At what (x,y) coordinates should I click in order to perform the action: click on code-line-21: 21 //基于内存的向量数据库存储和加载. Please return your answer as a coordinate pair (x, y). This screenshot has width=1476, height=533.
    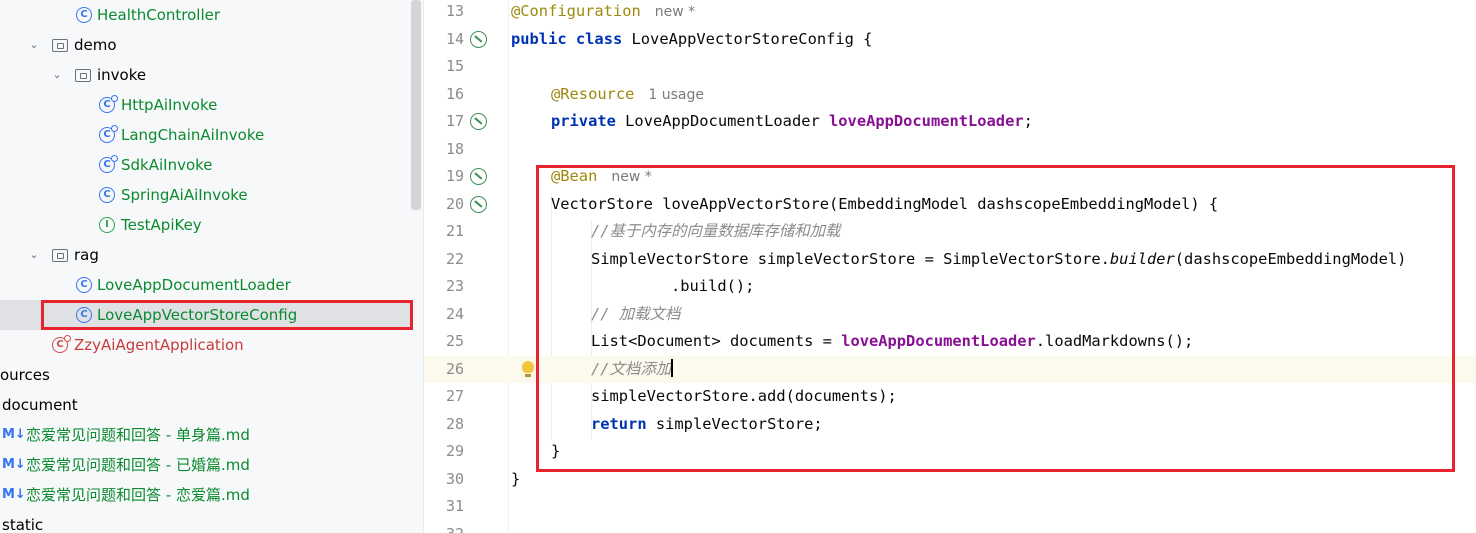
    Looking at the image, I should click on (950, 232).